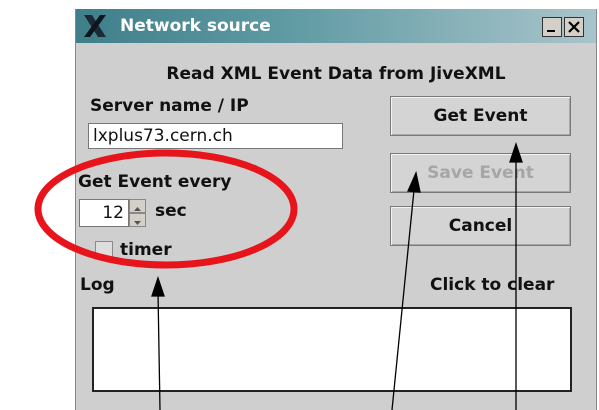 This screenshot has width=599, height=410. What do you see at coordinates (403, 299) in the screenshot?
I see `pointer-arrow-save` at bounding box center [403, 299].